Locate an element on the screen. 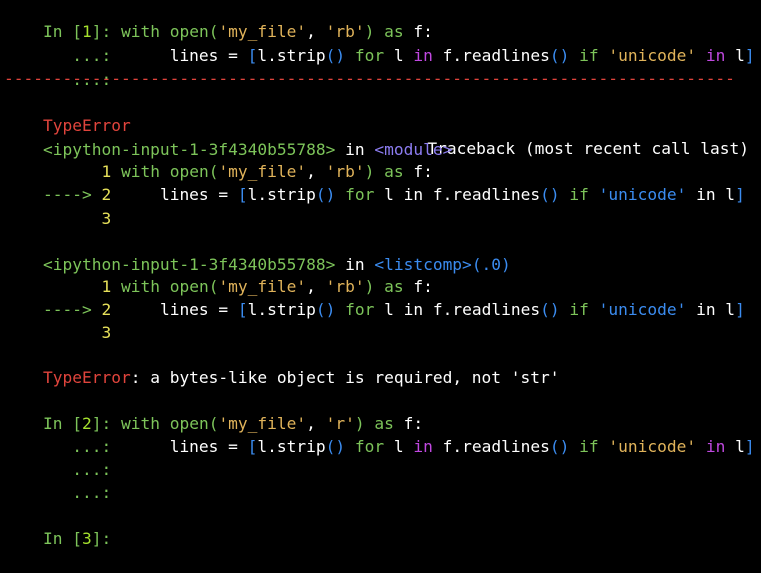 The height and width of the screenshot is (573, 761). error-colon: : is located at coordinates (140, 377).